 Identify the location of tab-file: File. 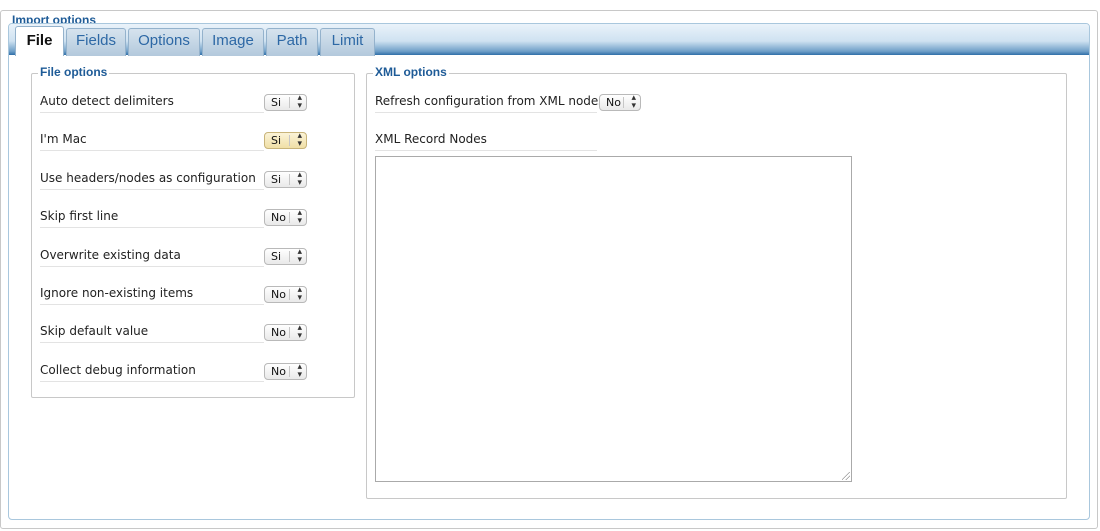
(39, 41).